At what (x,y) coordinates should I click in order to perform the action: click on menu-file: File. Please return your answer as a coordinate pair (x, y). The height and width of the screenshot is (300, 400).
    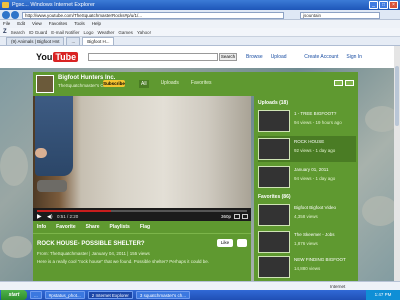
    Looking at the image, I should click on (6, 24).